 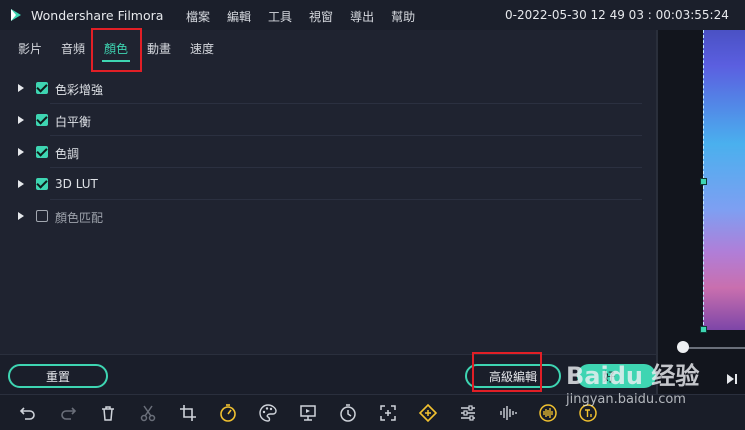 What do you see at coordinates (68, 413) in the screenshot?
I see `redo-icon` at bounding box center [68, 413].